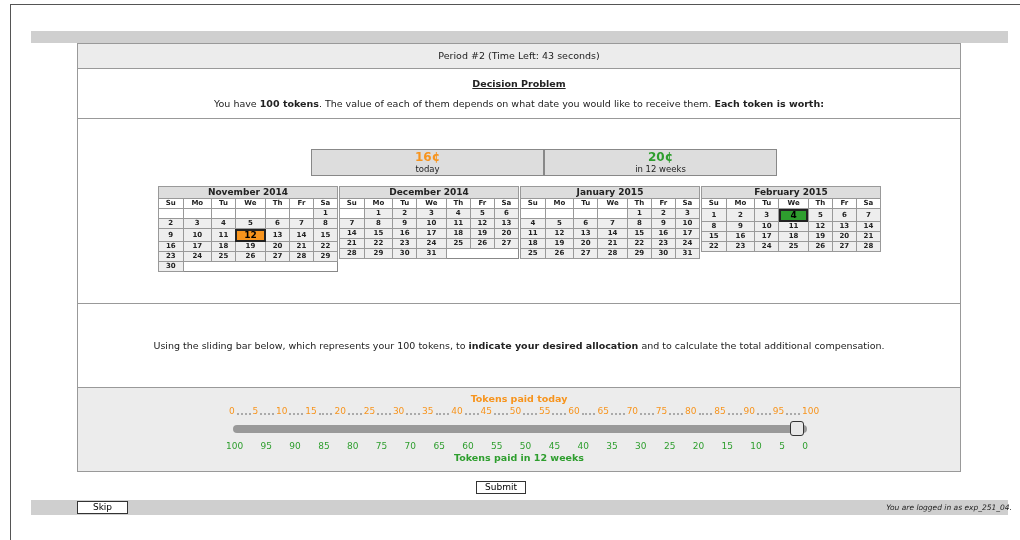  Describe the element at coordinates (660, 169) in the screenshot. I see `value-date: in 12 weeks` at that location.